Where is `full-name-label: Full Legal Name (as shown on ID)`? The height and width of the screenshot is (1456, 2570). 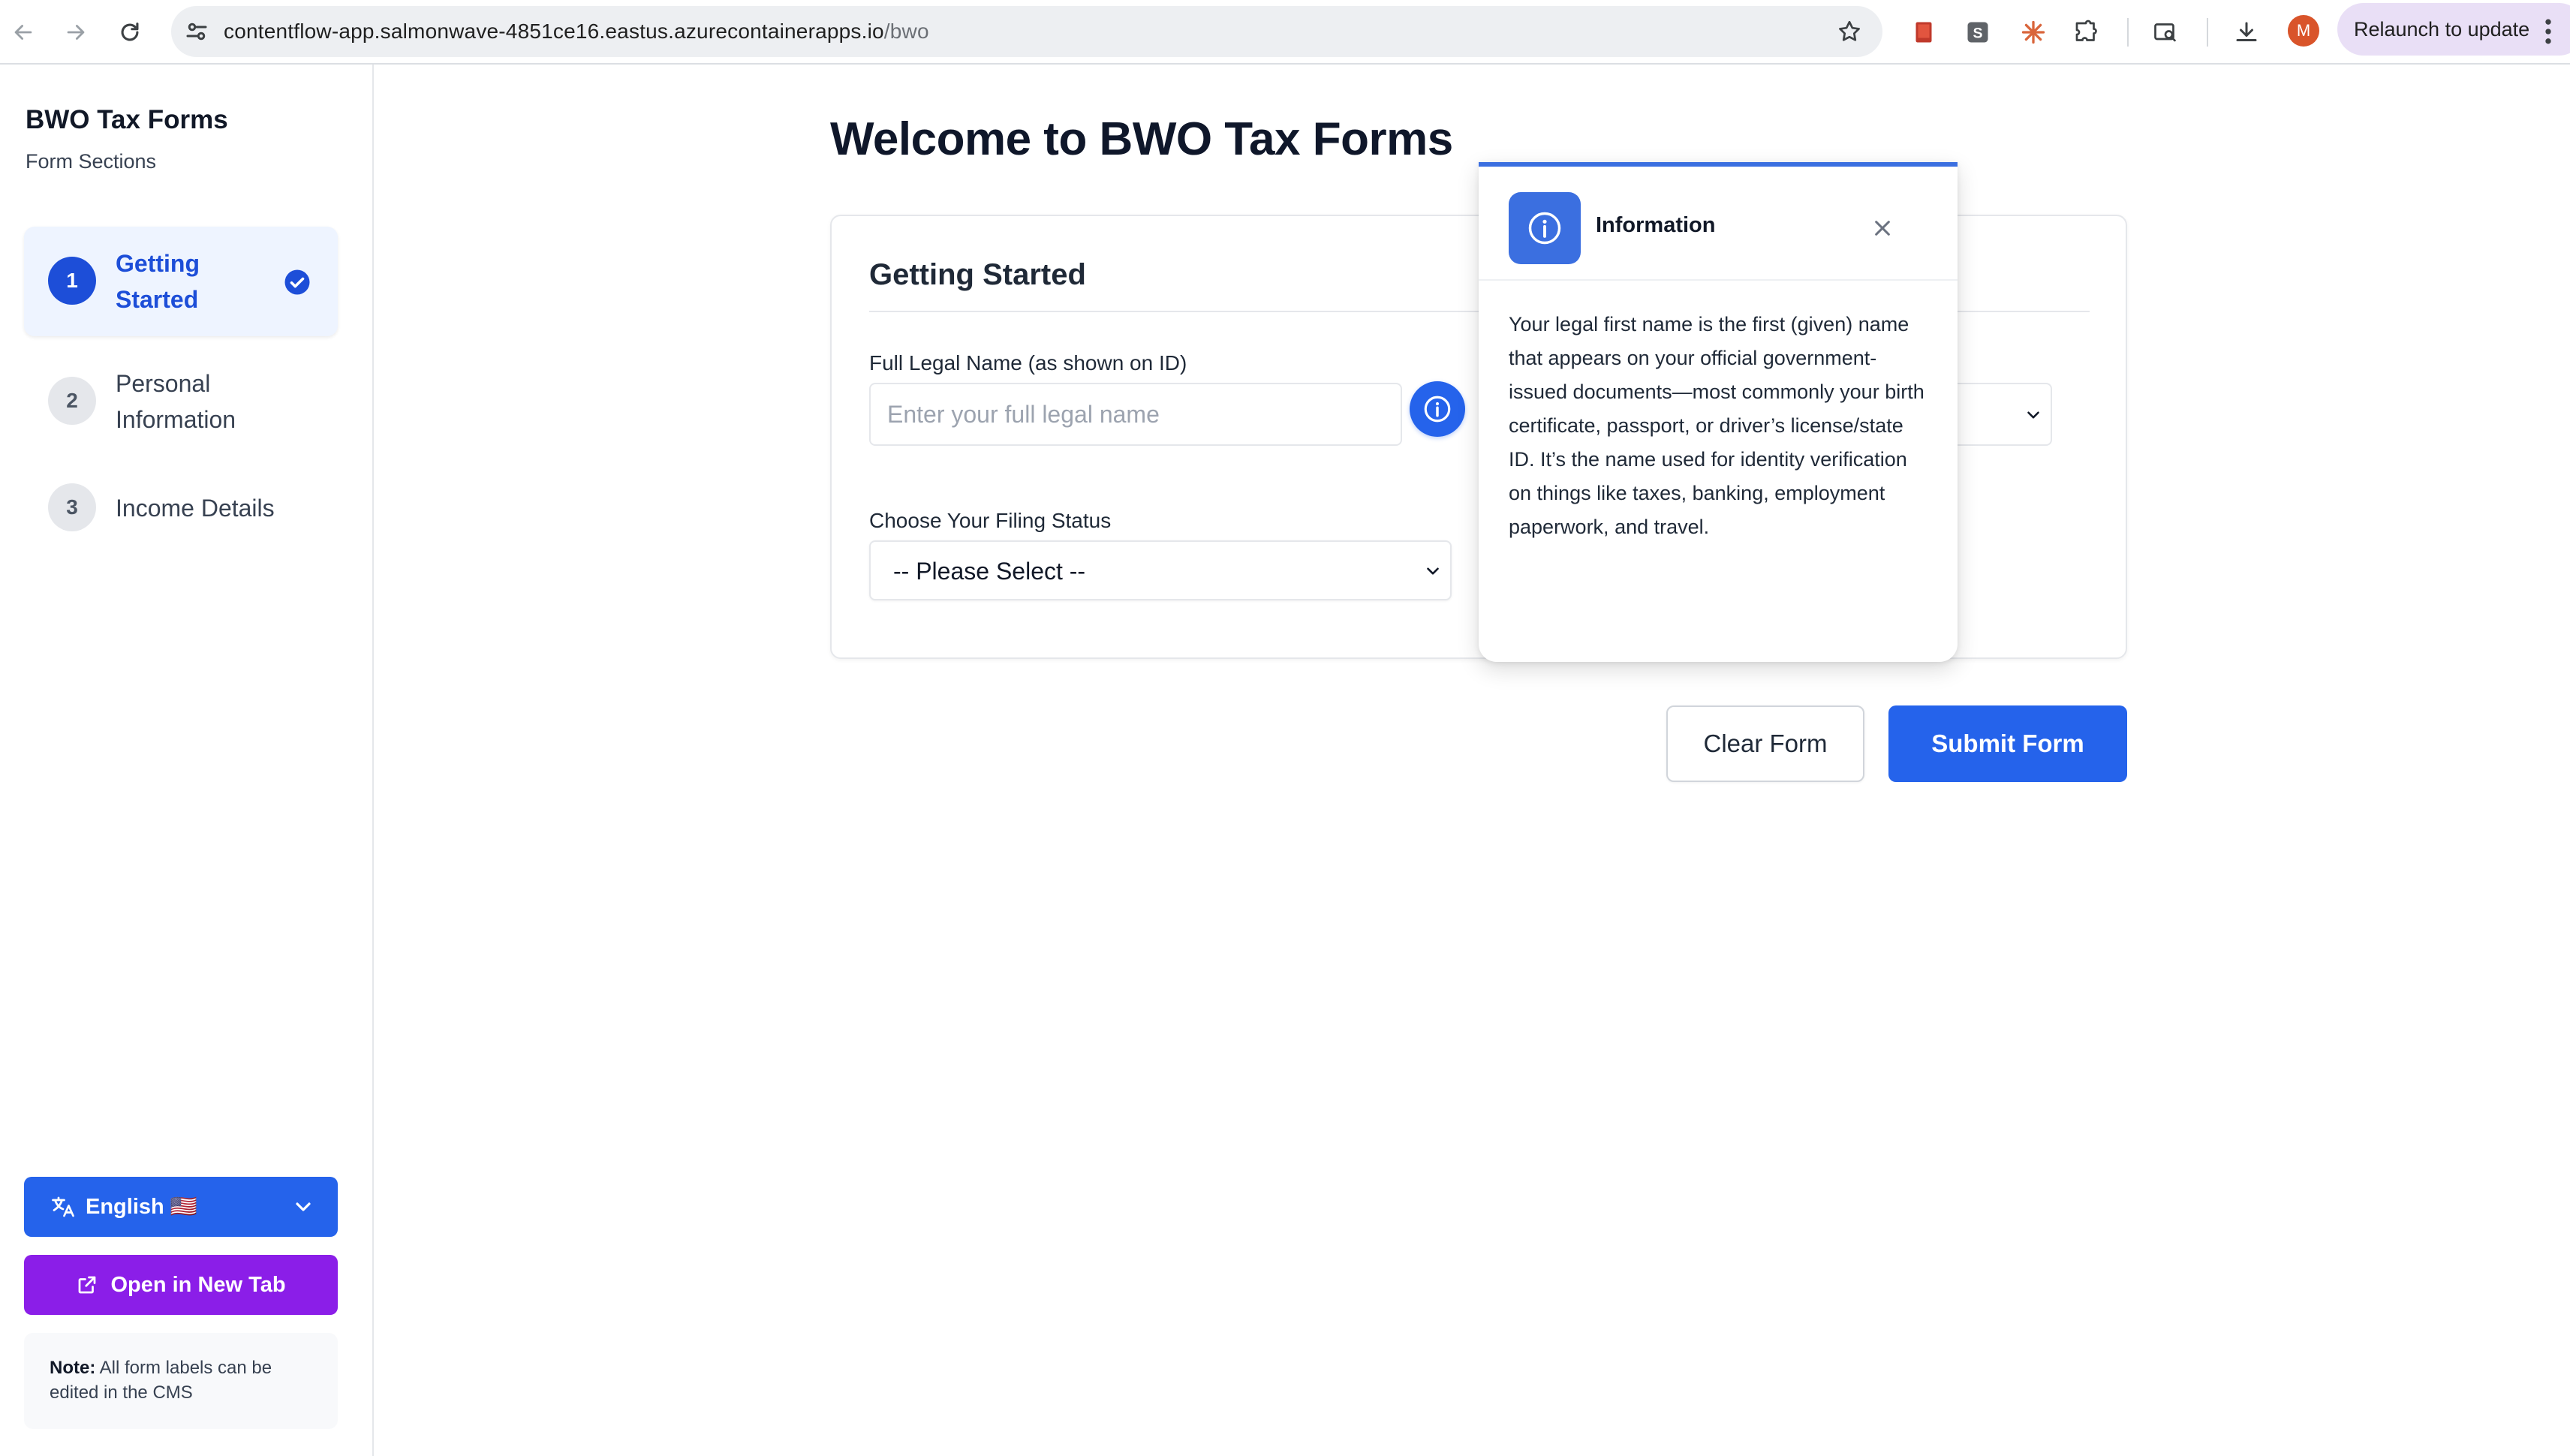
full-name-label: Full Legal Name (as shown on ID) is located at coordinates (1028, 363).